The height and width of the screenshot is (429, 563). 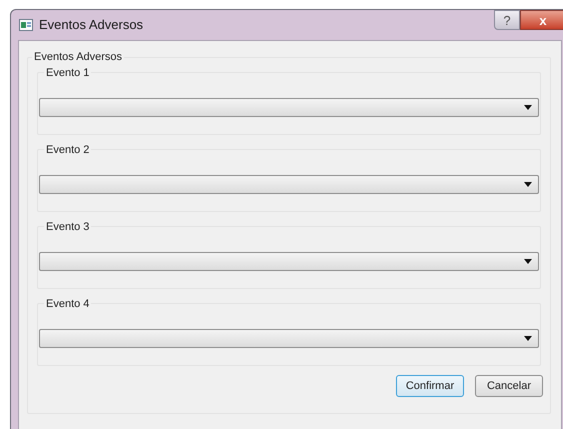 I want to click on cancel-button: Cancelar, so click(x=509, y=386).